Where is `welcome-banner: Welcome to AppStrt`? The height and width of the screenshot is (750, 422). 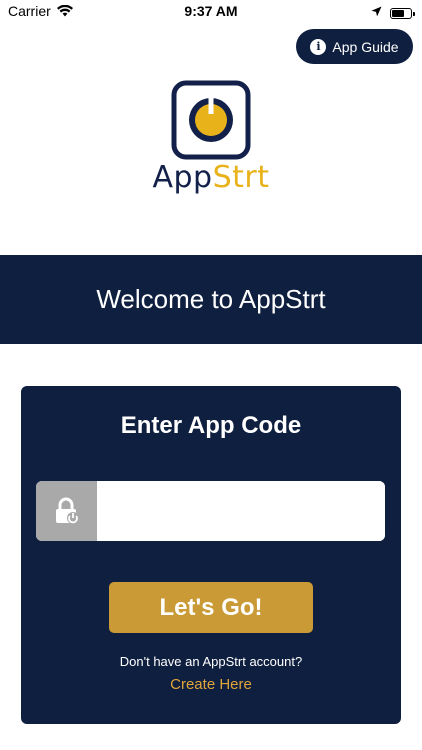 welcome-banner: Welcome to AppStrt is located at coordinates (211, 299).